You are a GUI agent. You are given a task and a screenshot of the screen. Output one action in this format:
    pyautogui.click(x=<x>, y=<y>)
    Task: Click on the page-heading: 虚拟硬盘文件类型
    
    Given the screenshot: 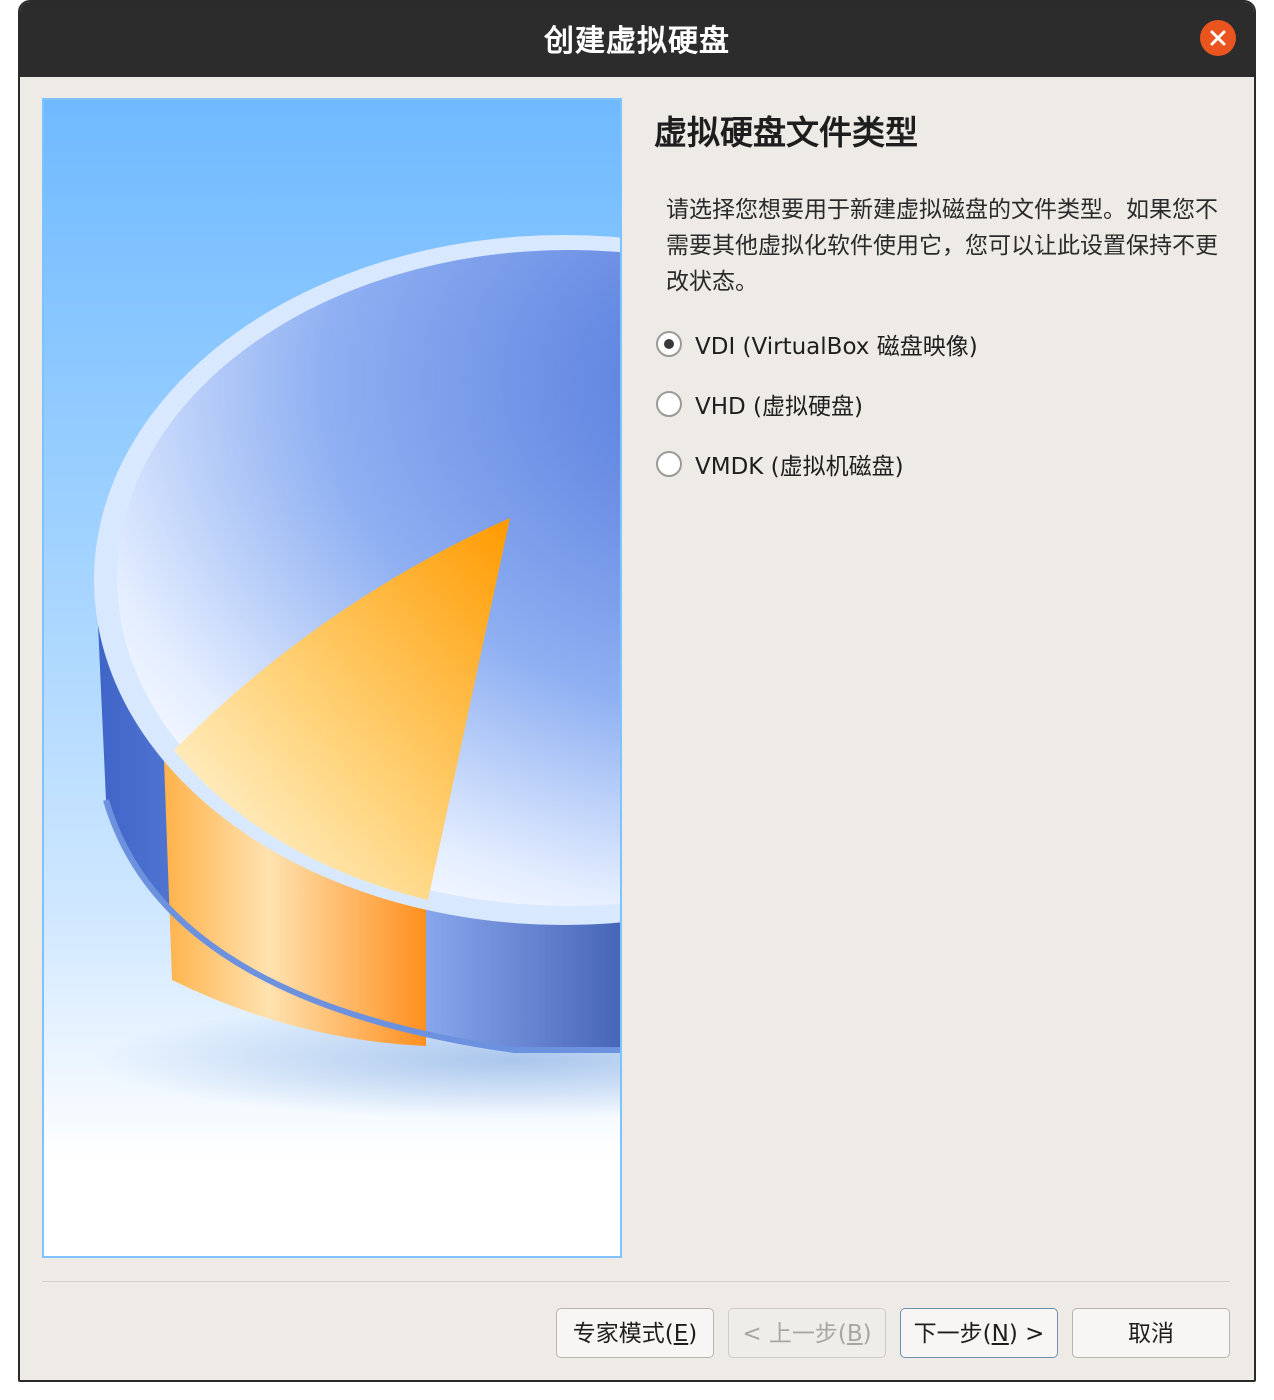 What is the action you would take?
    pyautogui.click(x=786, y=132)
    